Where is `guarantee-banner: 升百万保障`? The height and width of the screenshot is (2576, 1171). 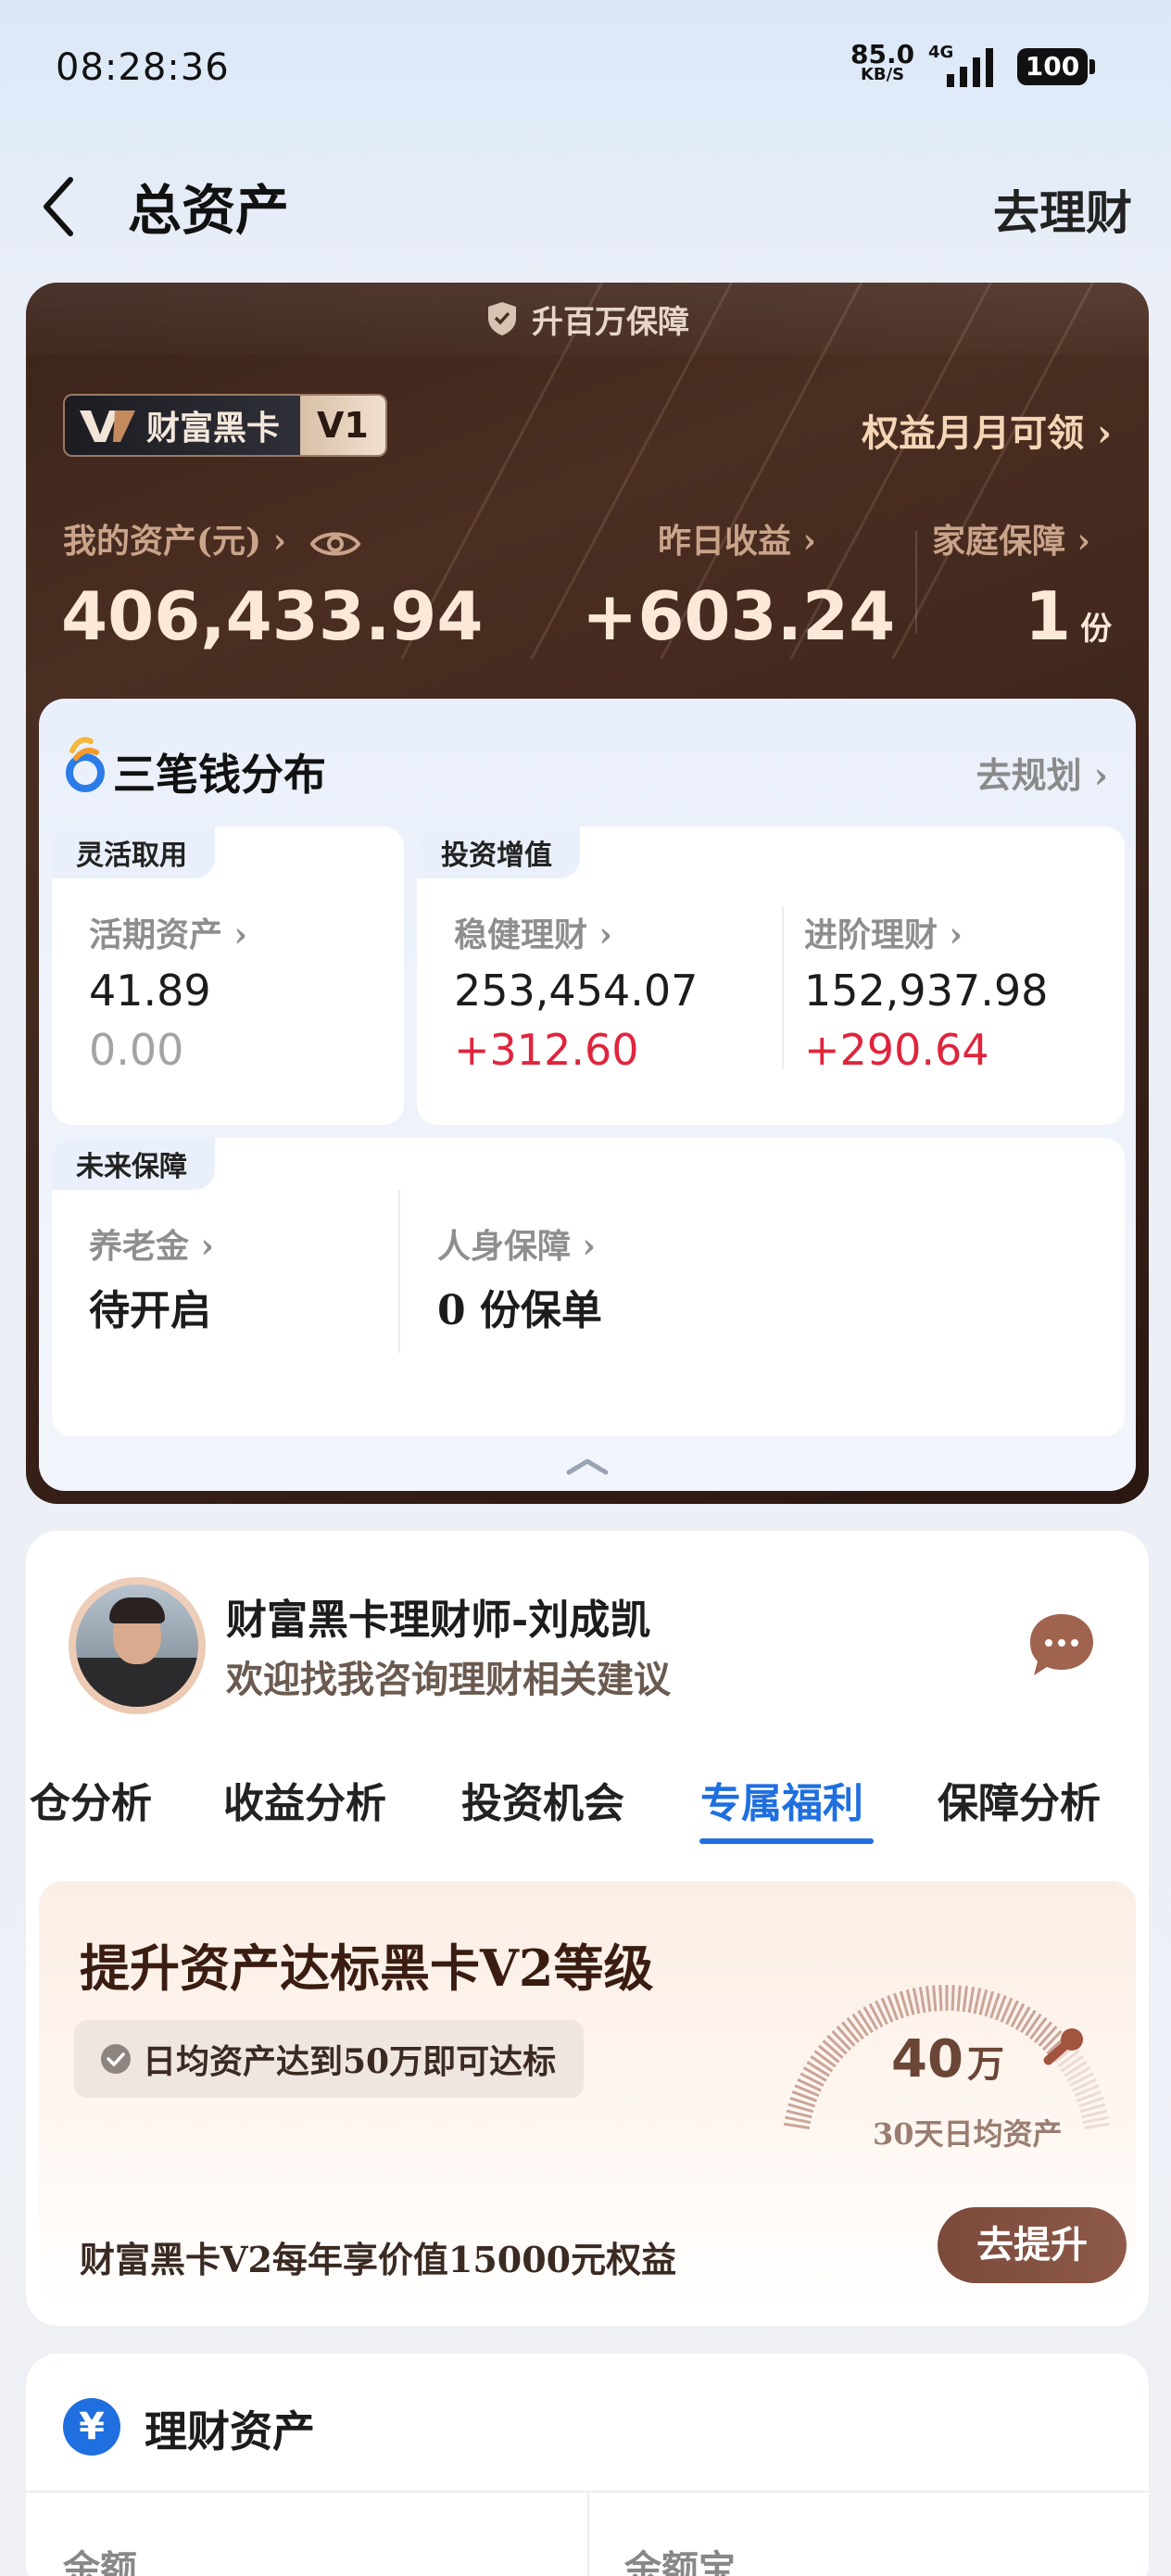
guarantee-banner: 升百万保障 is located at coordinates (588, 319).